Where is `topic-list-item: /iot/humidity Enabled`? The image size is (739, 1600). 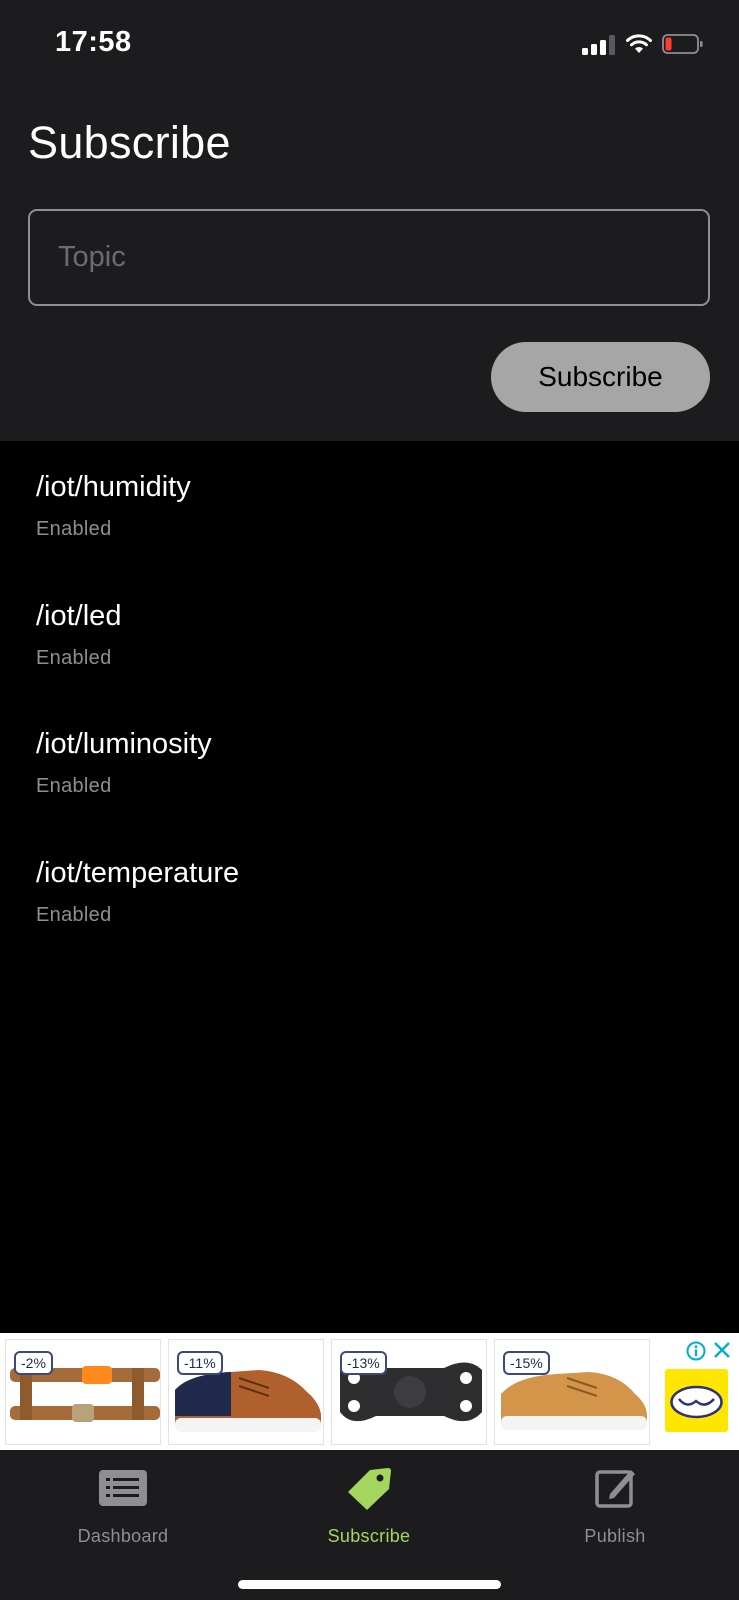 topic-list-item: /iot/humidity Enabled is located at coordinates (369, 505).